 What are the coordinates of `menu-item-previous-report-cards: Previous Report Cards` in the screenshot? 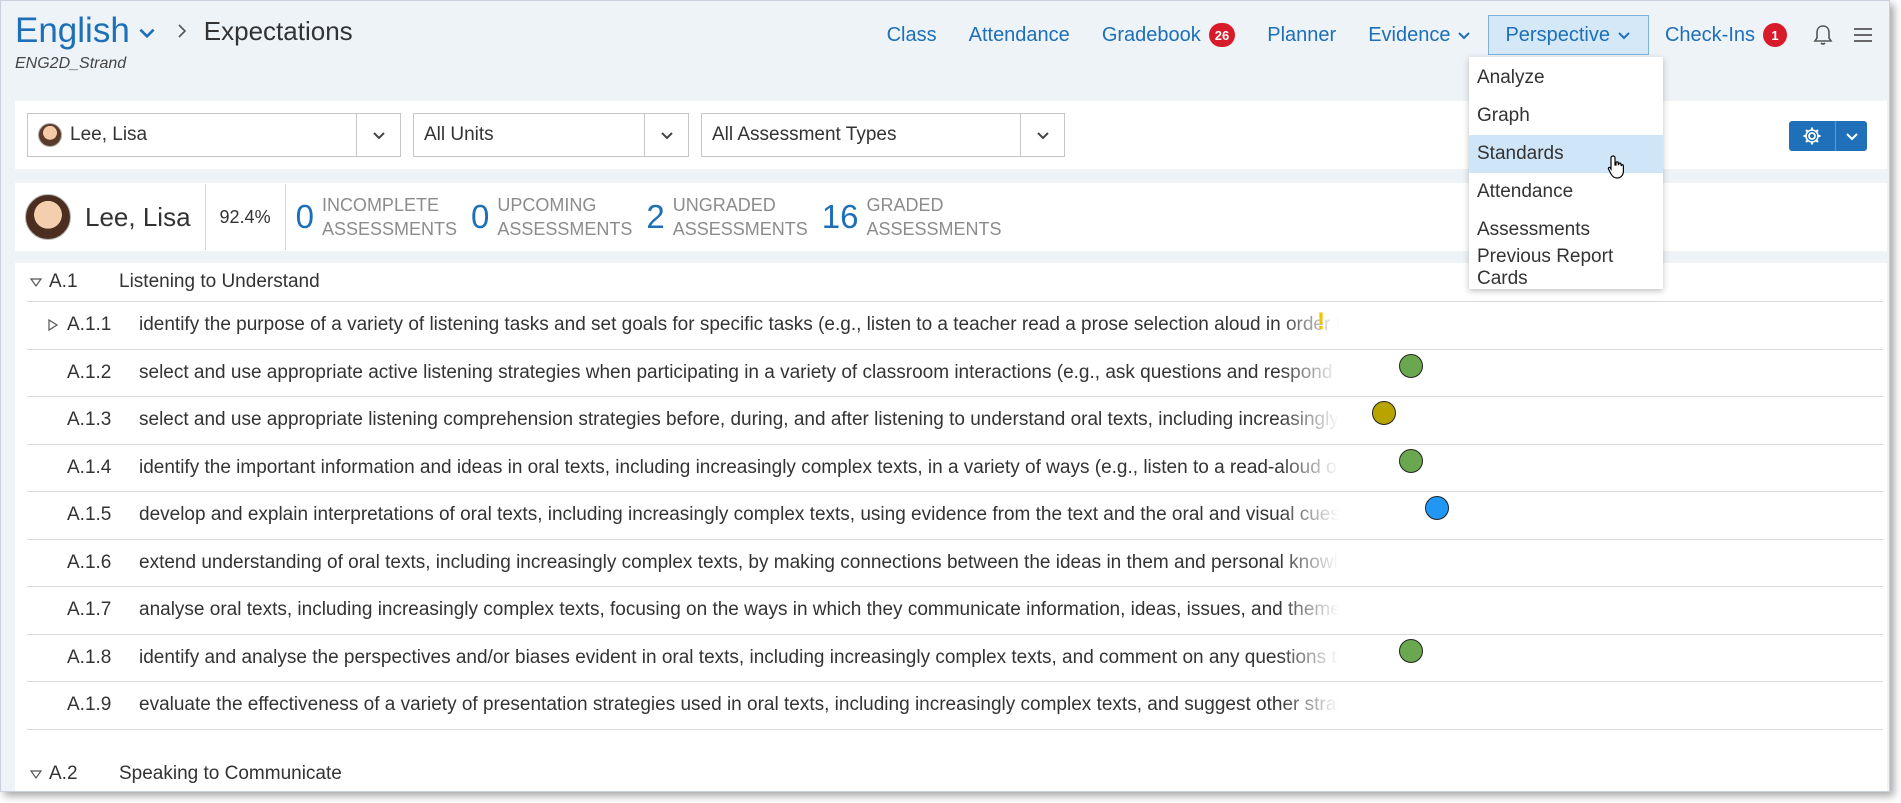 It's located at (1566, 267).